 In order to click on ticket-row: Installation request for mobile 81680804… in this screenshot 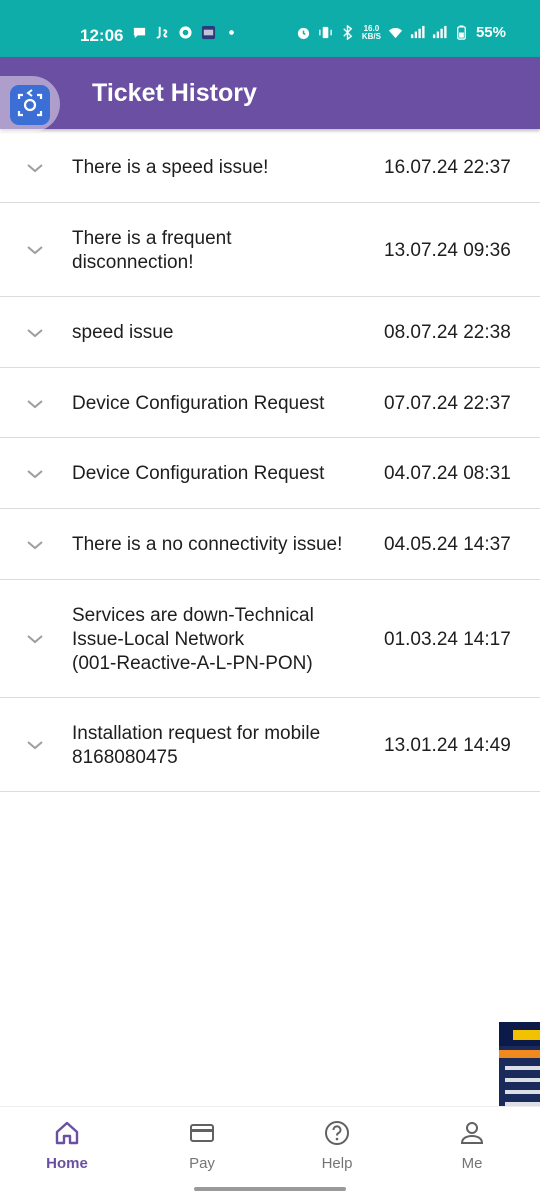, I will do `click(270, 745)`.